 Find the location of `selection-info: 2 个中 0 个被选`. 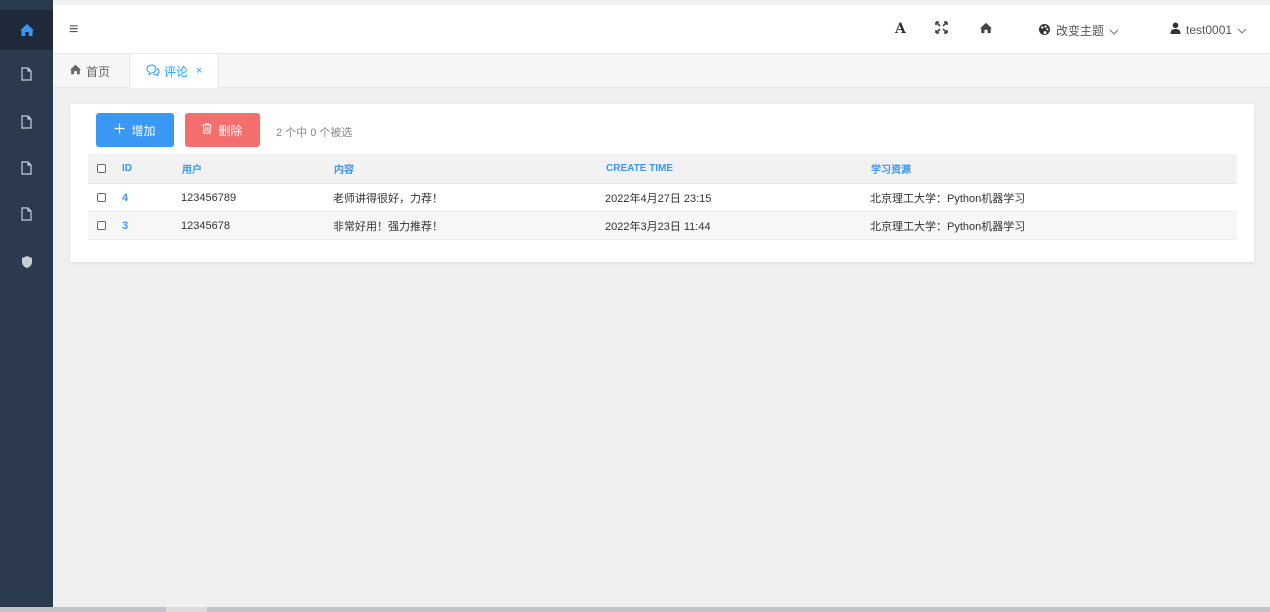

selection-info: 2 个中 0 个被选 is located at coordinates (314, 133).